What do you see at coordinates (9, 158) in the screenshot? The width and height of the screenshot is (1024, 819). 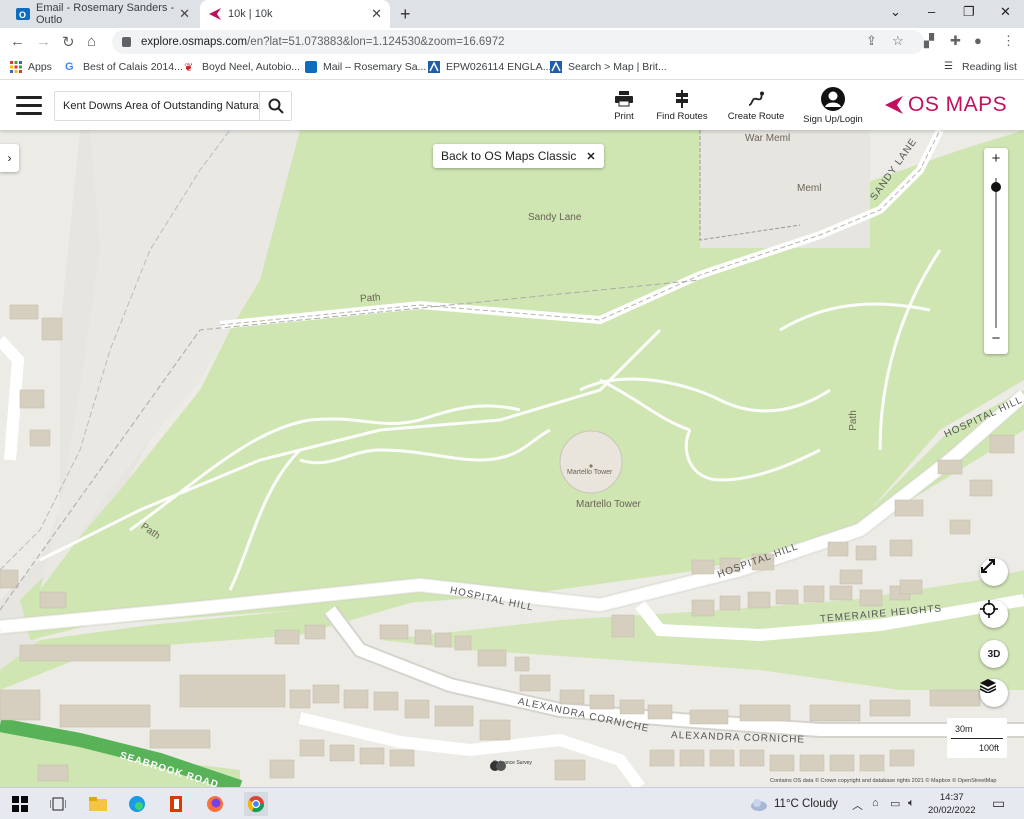 I see `side-panel-toggle: ›` at bounding box center [9, 158].